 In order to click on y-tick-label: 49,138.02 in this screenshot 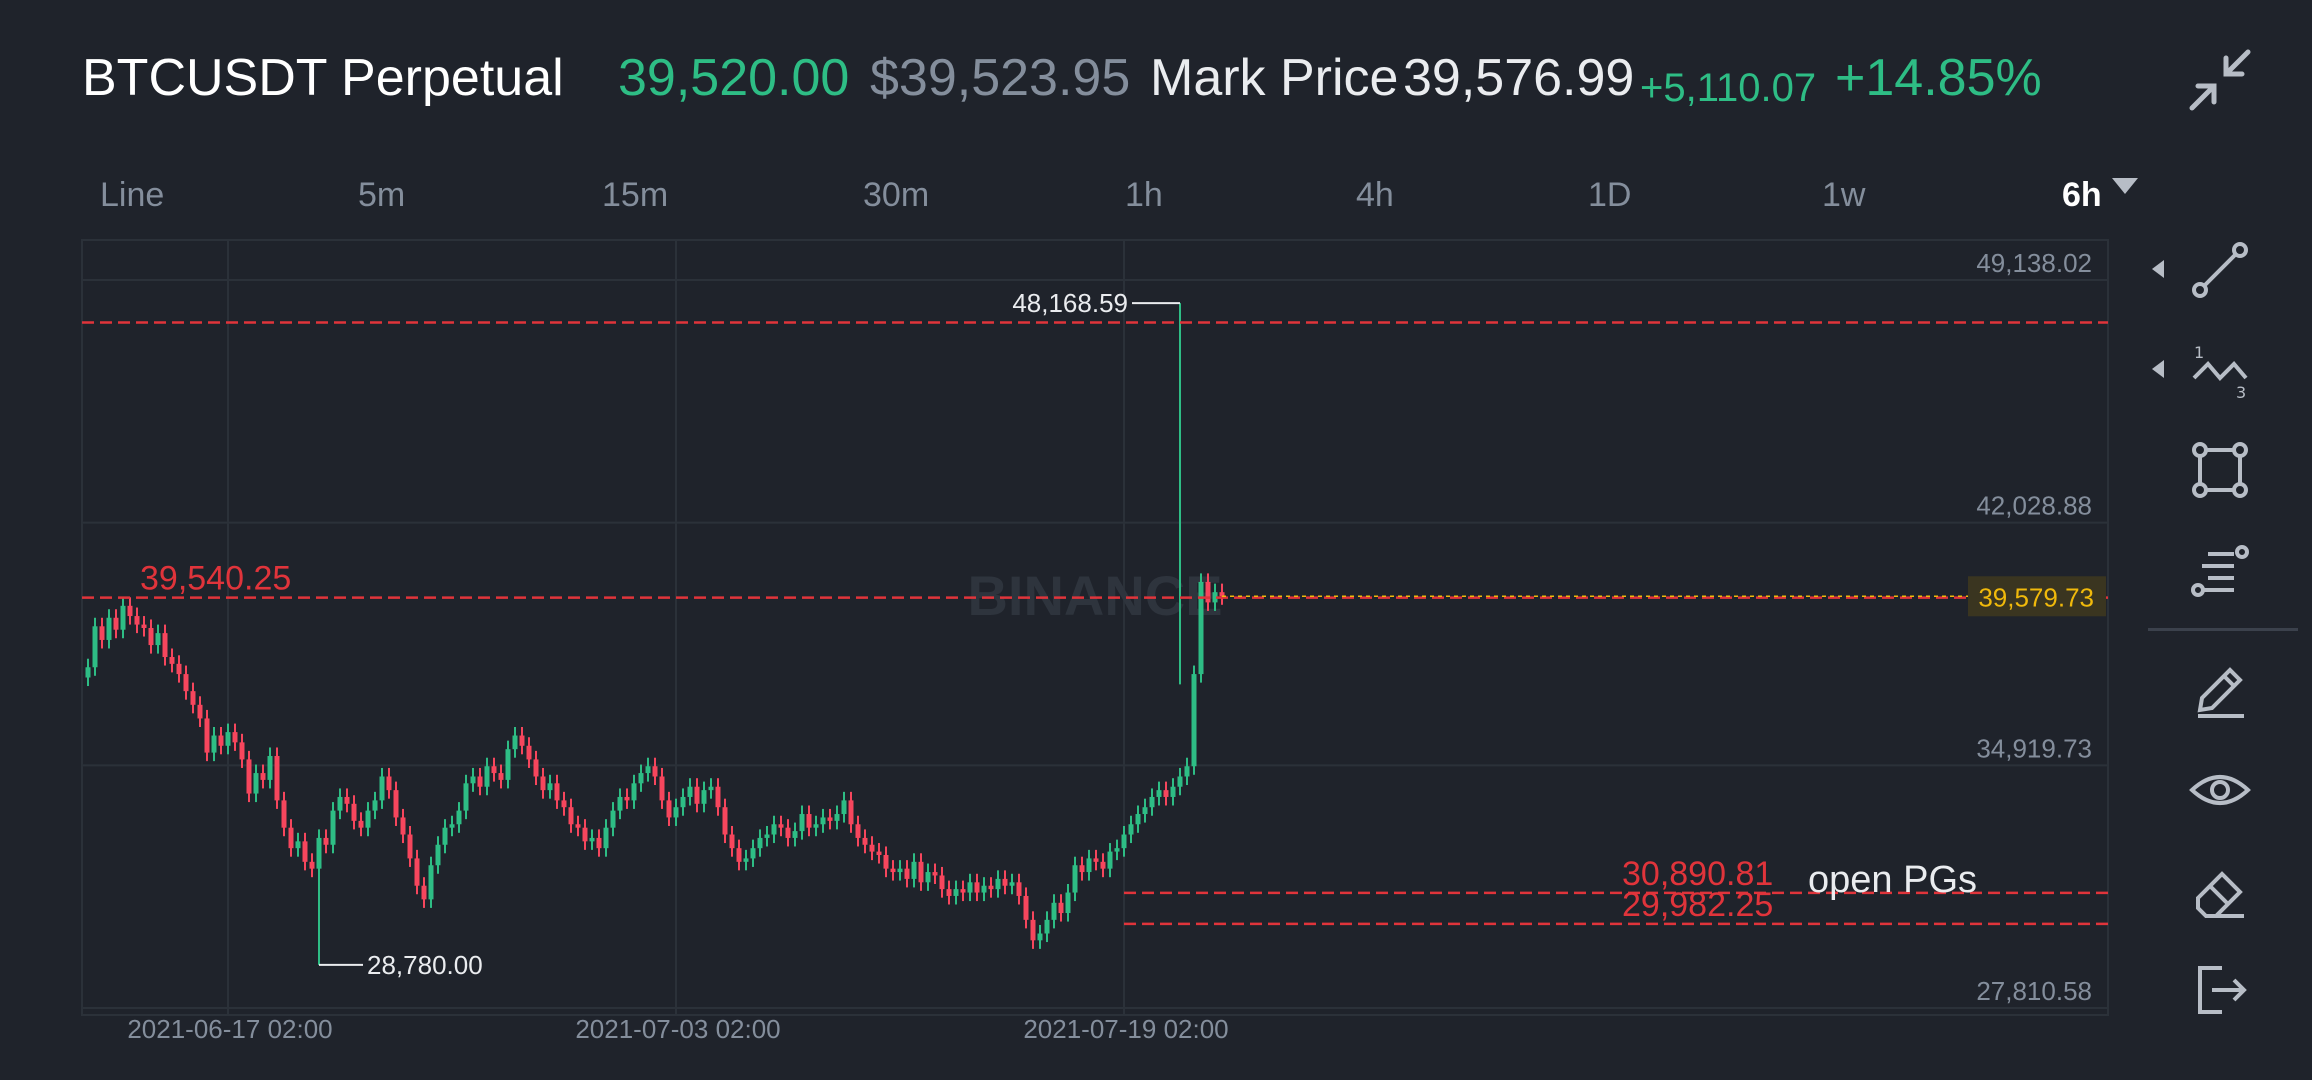, I will do `click(2034, 263)`.